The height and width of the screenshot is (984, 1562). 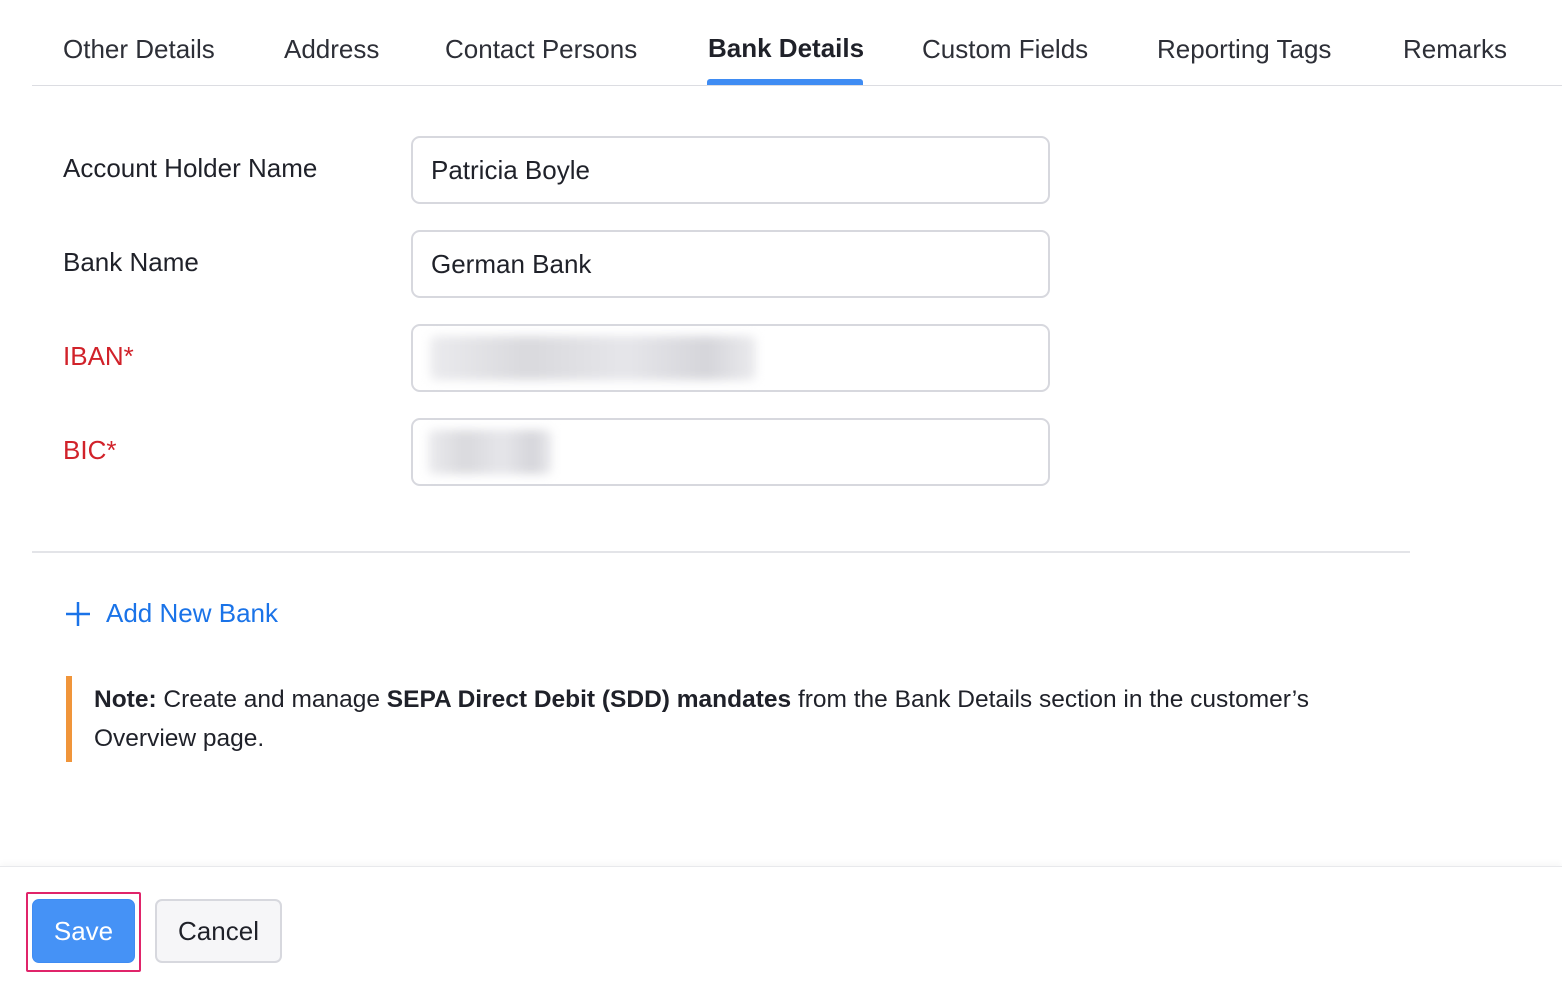 What do you see at coordinates (218, 931) in the screenshot?
I see `cancel-button: Cancel` at bounding box center [218, 931].